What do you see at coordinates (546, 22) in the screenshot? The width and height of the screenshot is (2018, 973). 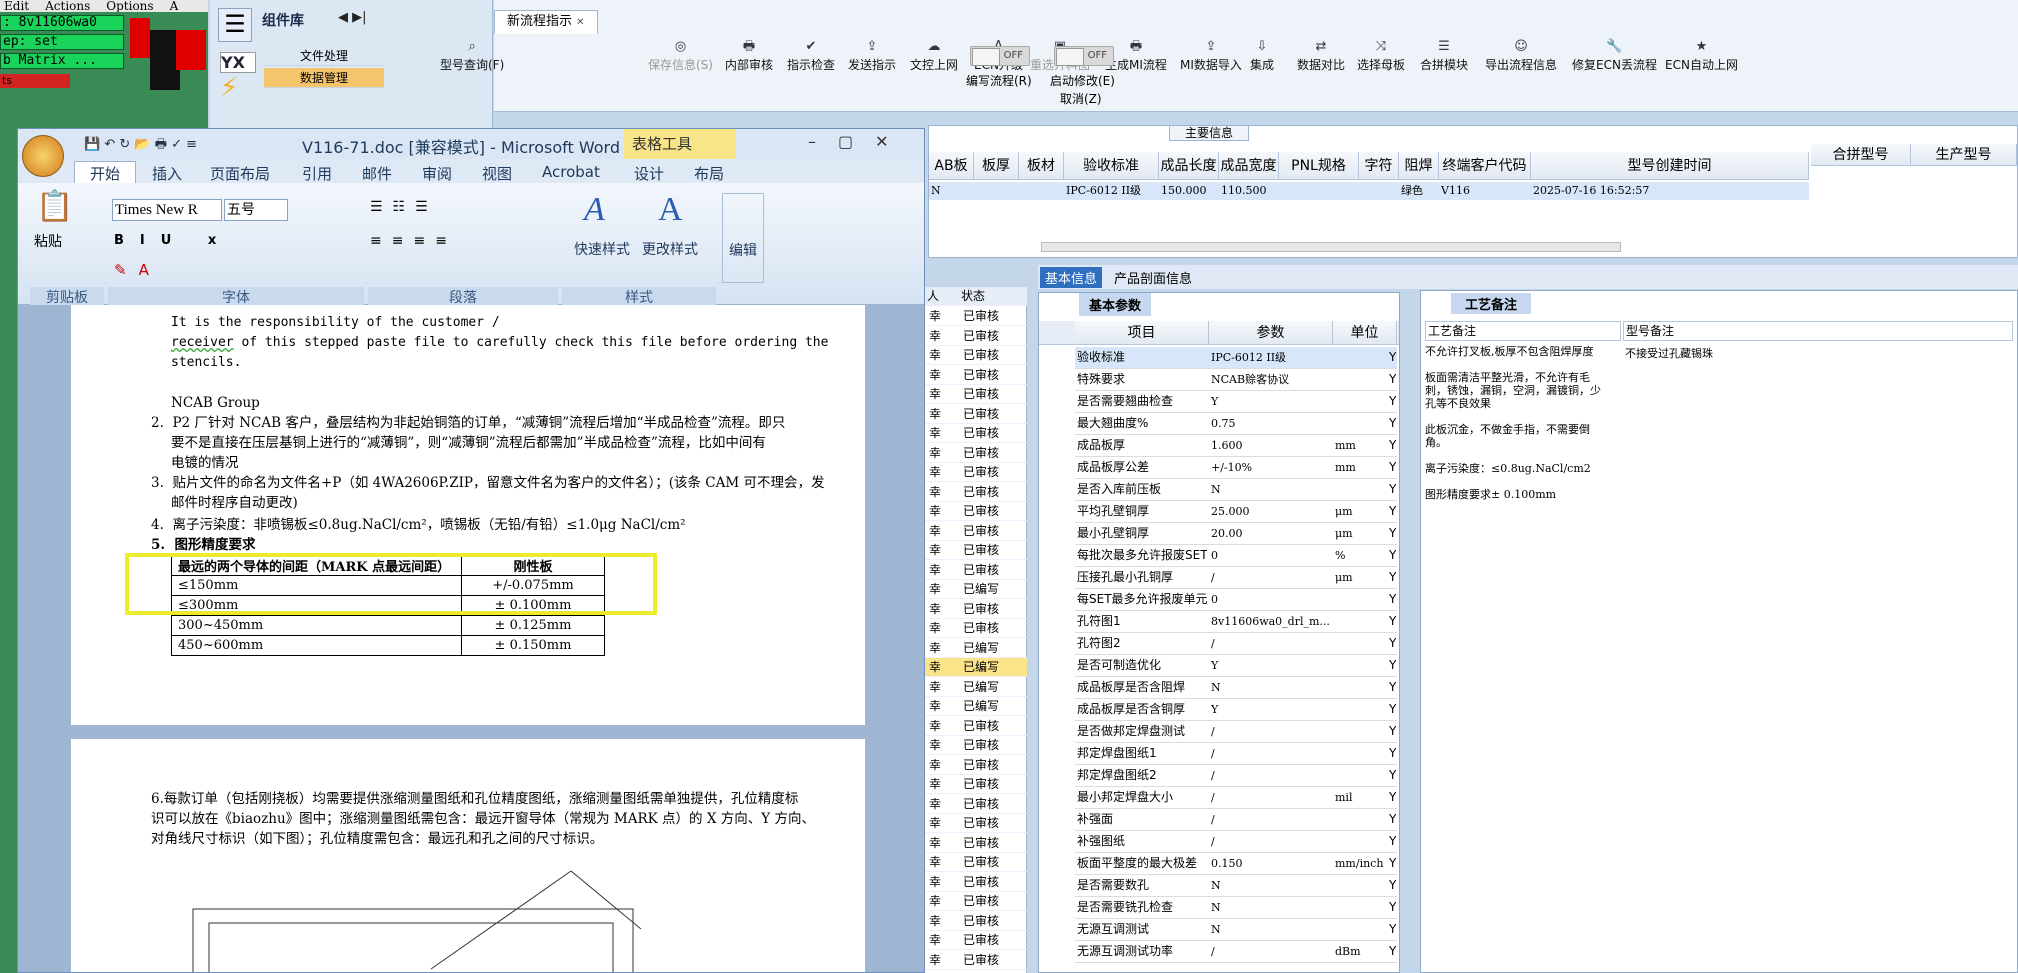 I see `tab-new-flow: 新流程指示 ✕` at bounding box center [546, 22].